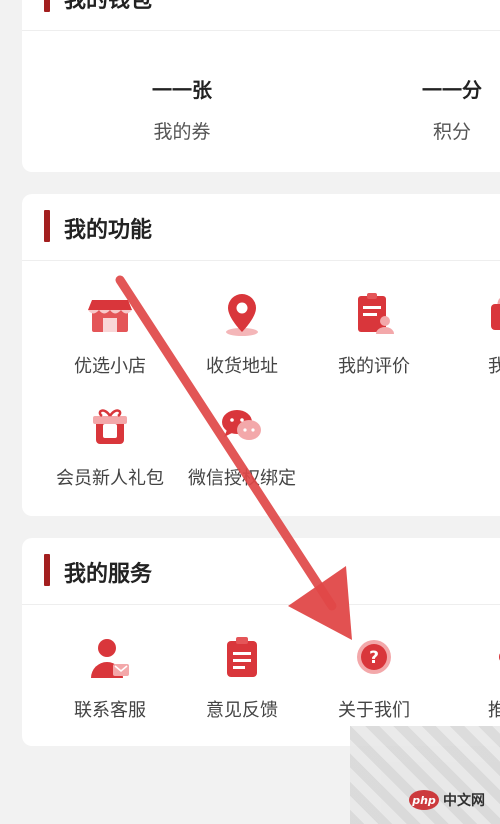  I want to click on question-icon: ?, so click(374, 659).